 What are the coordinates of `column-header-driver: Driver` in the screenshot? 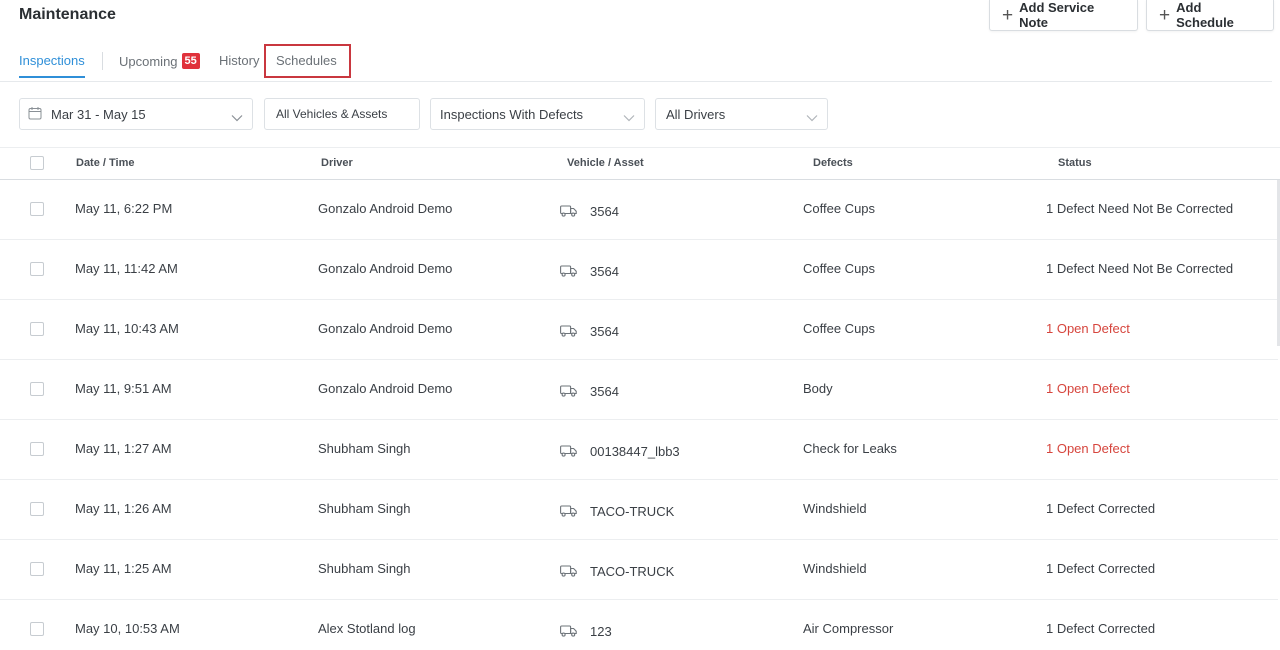 It's located at (337, 163).